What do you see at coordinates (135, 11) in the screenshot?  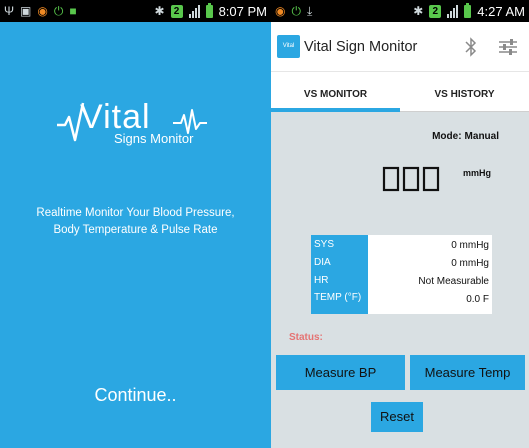 I see `status-bar: Ψ ▣ ◉ ⏻ ■ ✱ 2 8:07 PM` at bounding box center [135, 11].